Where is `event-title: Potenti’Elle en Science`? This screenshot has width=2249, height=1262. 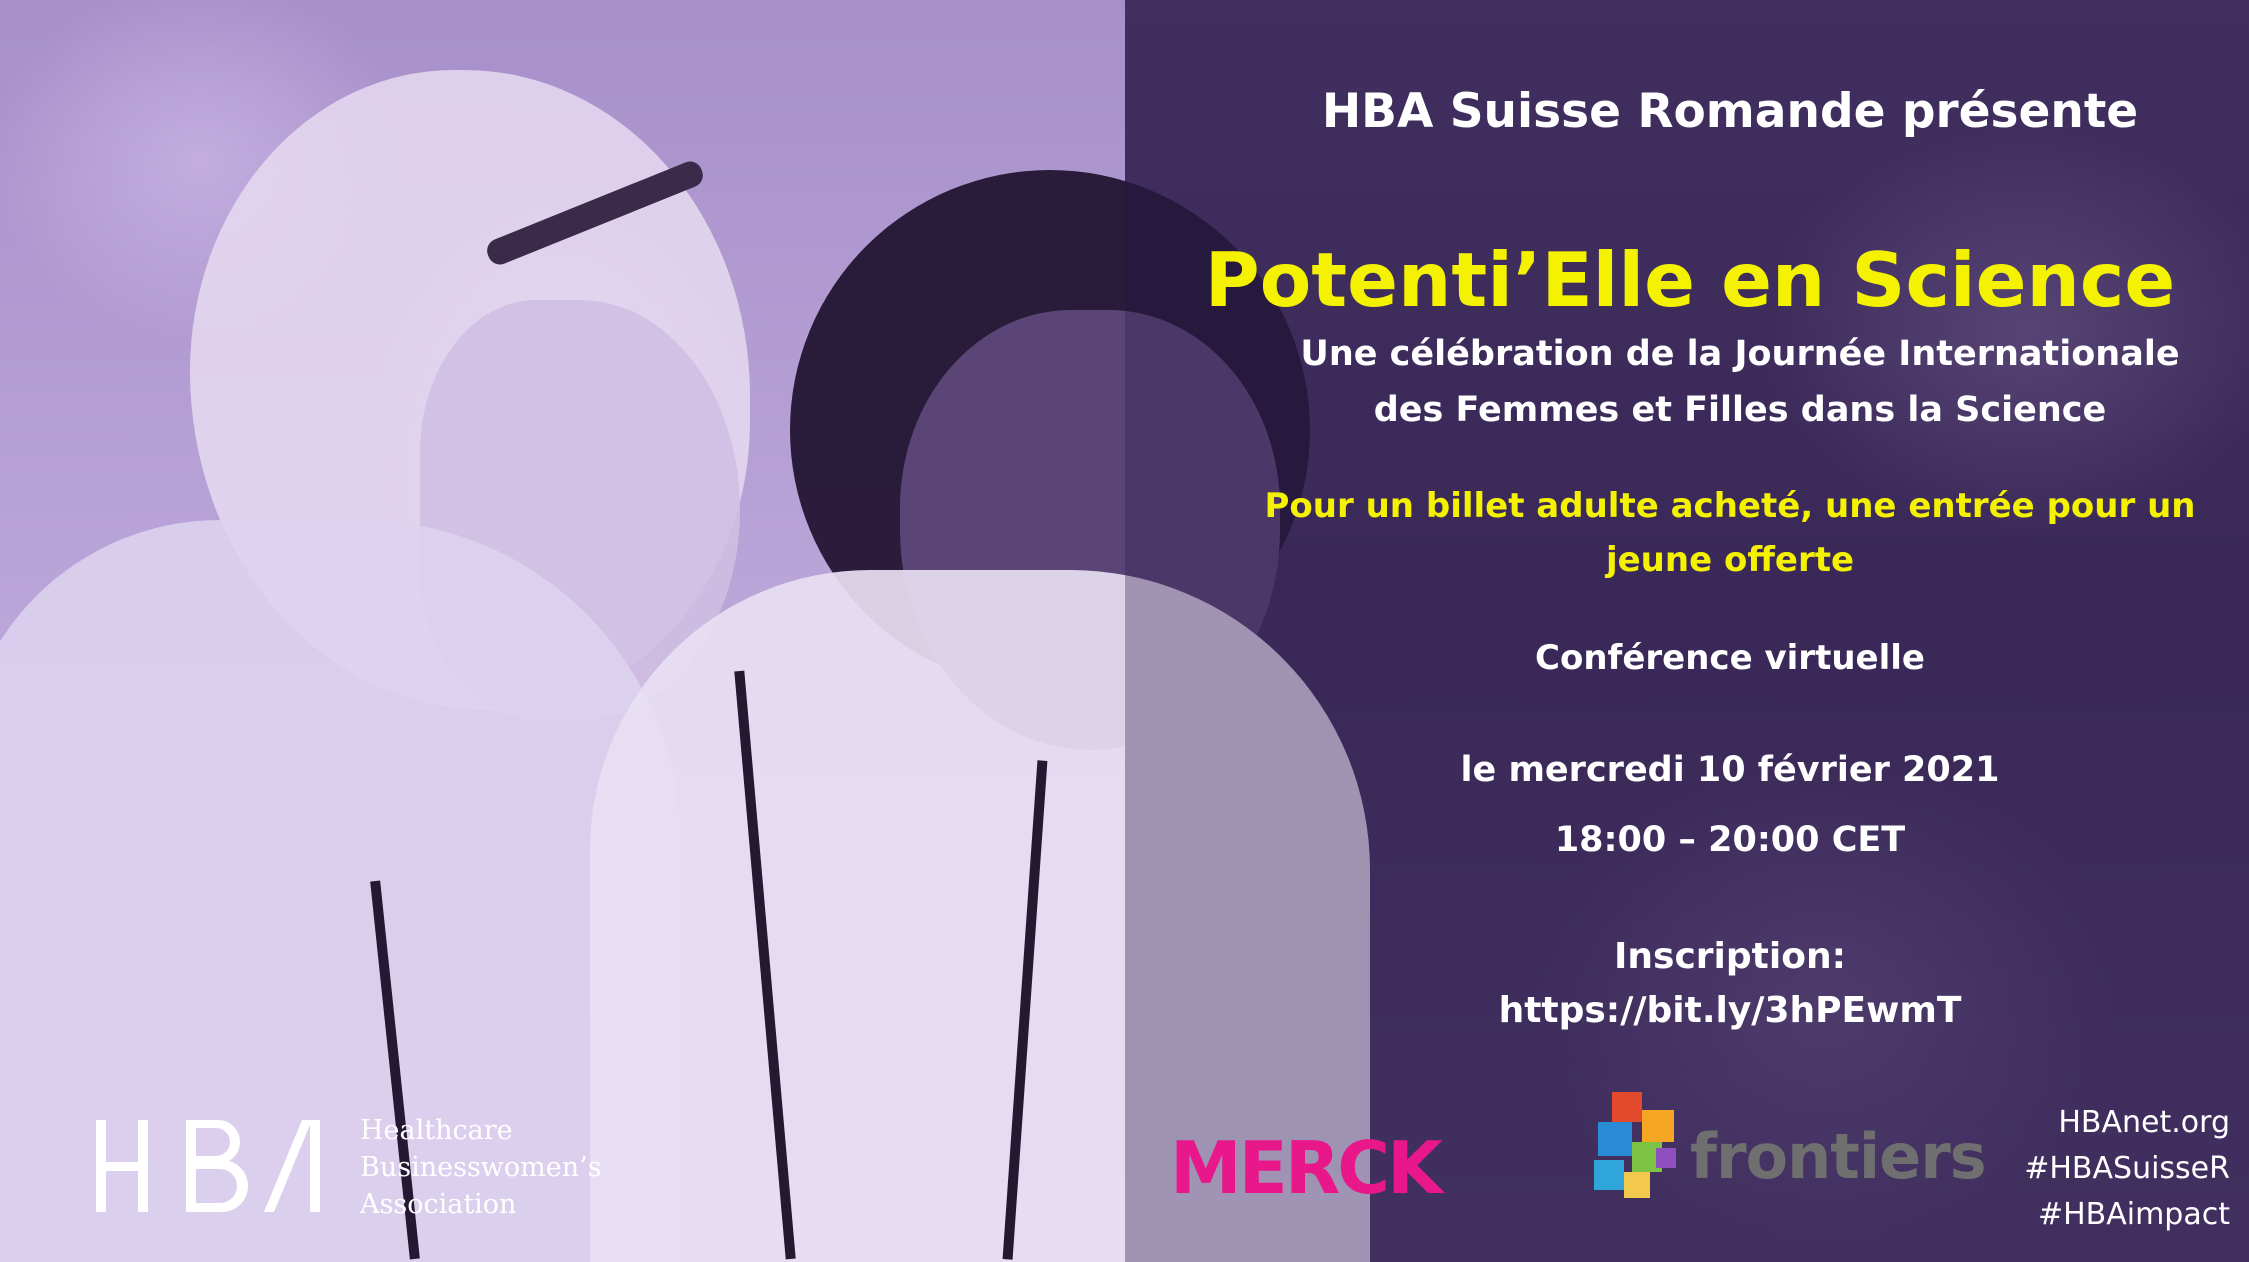 event-title: Potenti’Elle en Science is located at coordinates (1690, 280).